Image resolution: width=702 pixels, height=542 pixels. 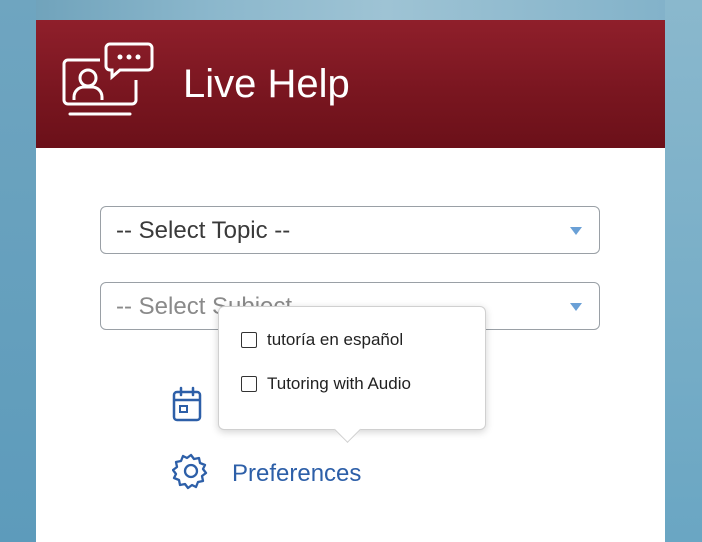 What do you see at coordinates (297, 473) in the screenshot?
I see `preferences-label: Preferences` at bounding box center [297, 473].